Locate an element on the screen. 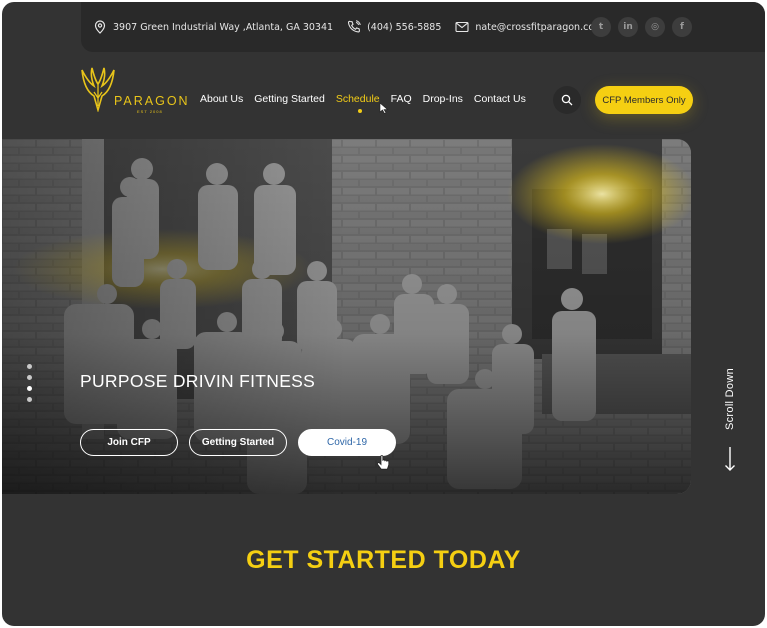 The height and width of the screenshot is (628, 767). active-indicator-dot is located at coordinates (359, 111).